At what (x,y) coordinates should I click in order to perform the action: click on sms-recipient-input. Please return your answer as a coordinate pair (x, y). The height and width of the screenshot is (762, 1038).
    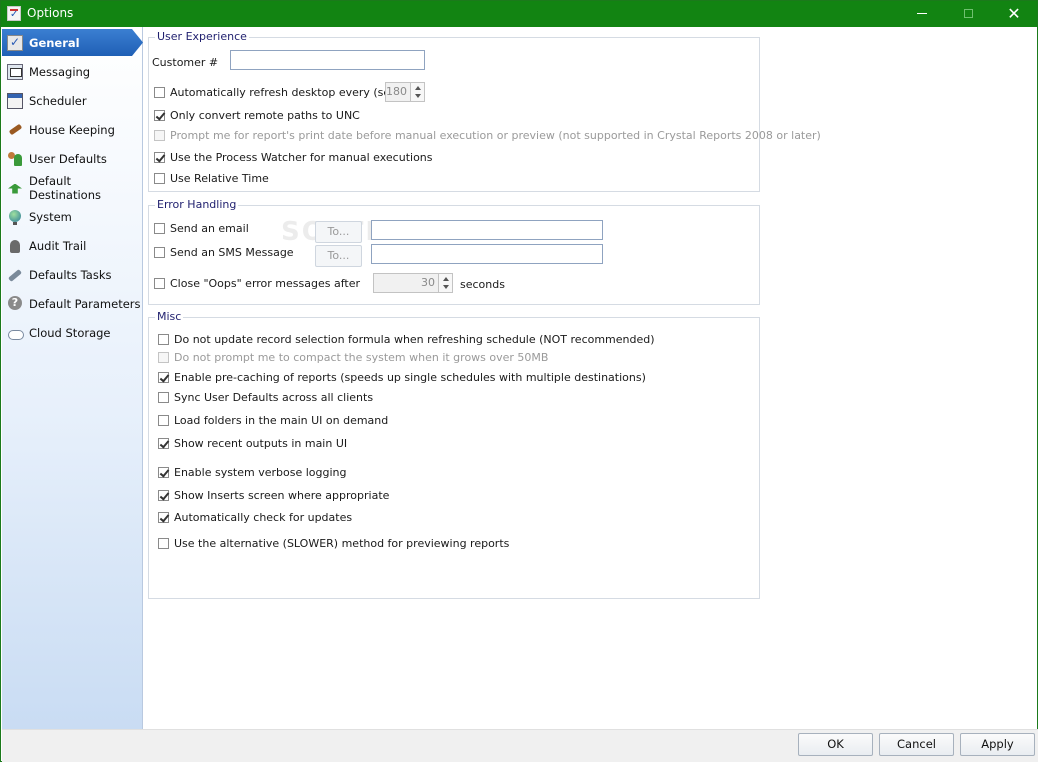
    Looking at the image, I should click on (487, 254).